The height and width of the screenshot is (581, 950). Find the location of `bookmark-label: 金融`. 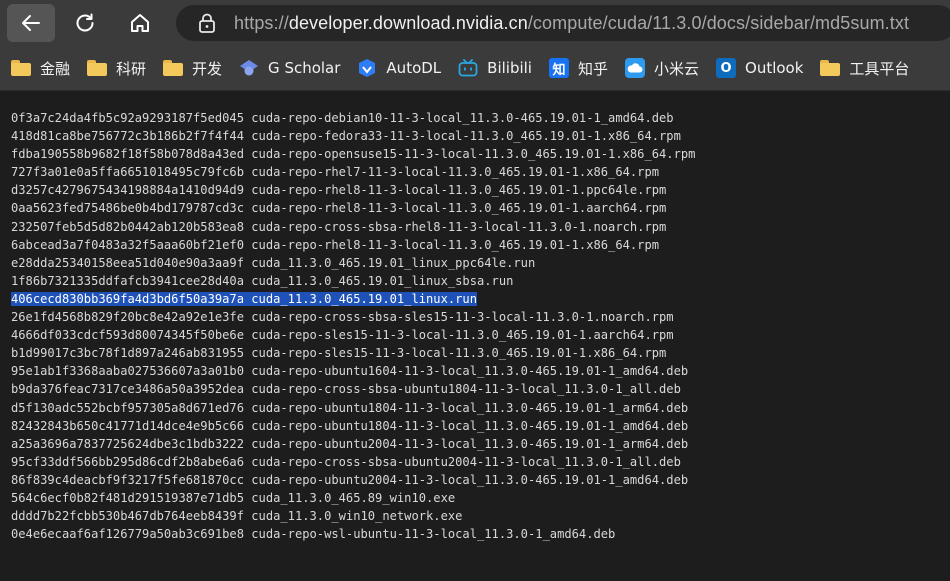

bookmark-label: 金融 is located at coordinates (55, 68).